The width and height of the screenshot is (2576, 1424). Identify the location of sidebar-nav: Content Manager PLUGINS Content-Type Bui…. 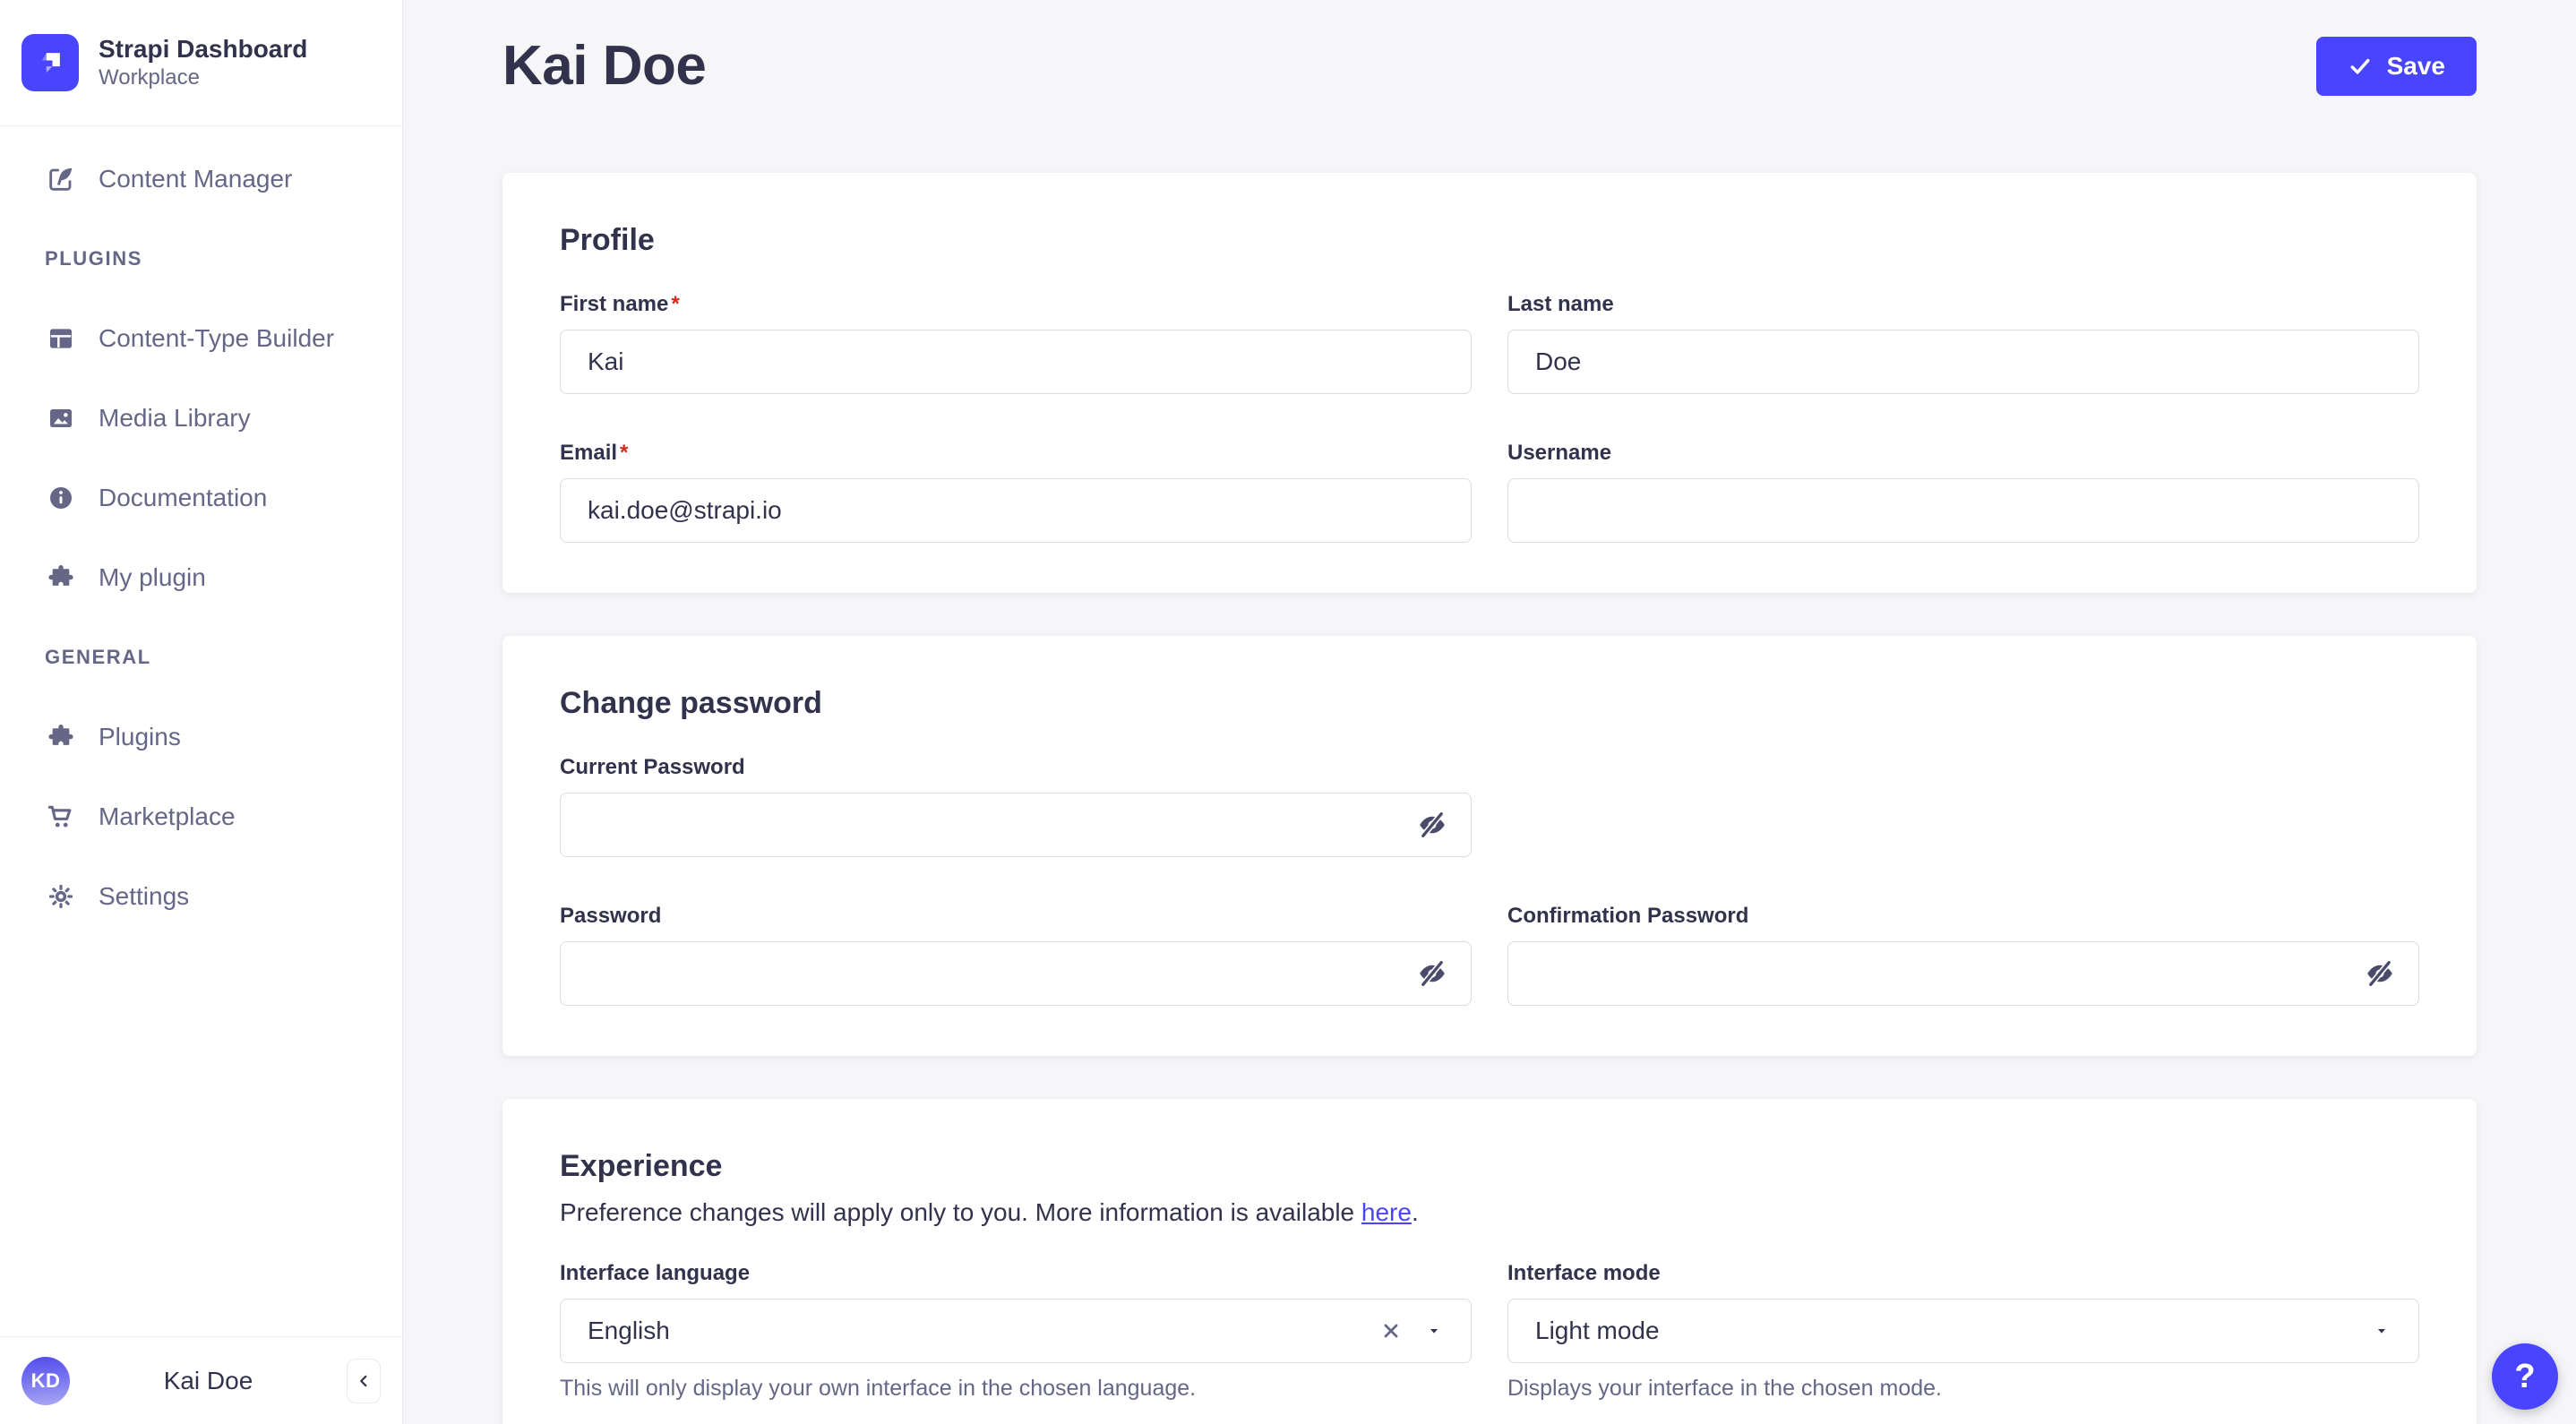
(201, 731).